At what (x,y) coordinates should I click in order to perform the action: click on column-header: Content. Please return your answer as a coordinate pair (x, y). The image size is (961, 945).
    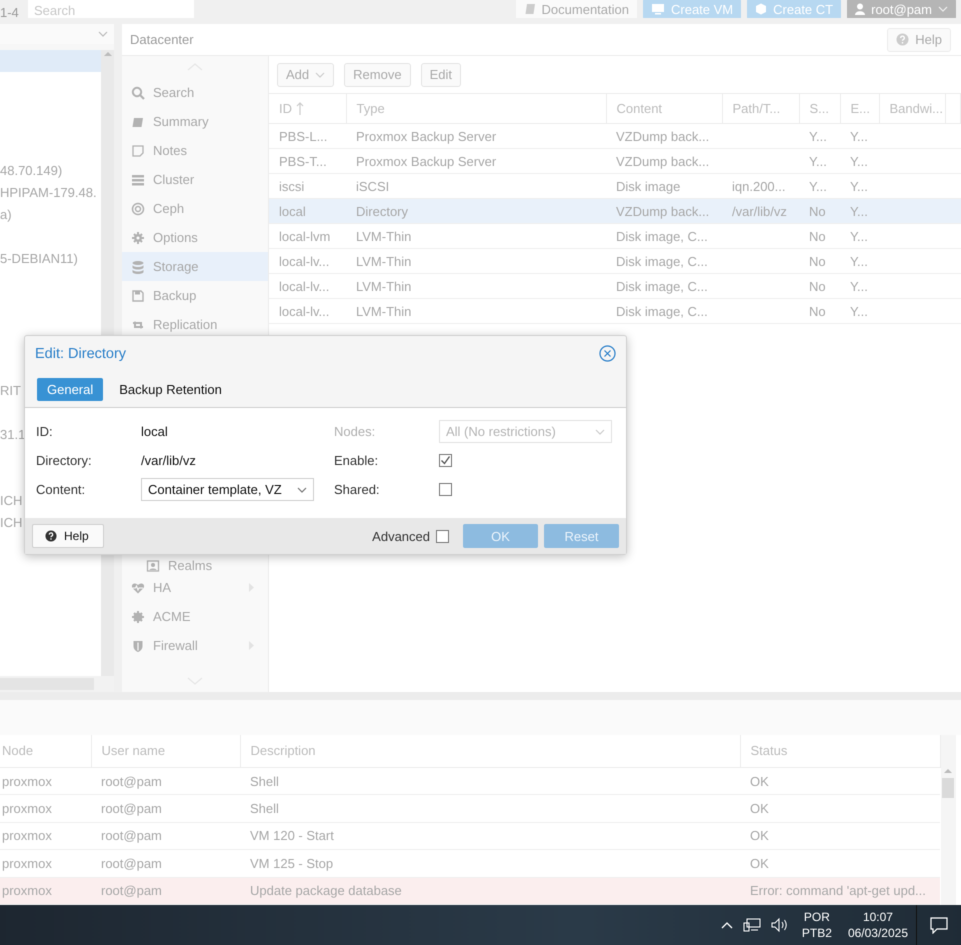
    Looking at the image, I should click on (664, 109).